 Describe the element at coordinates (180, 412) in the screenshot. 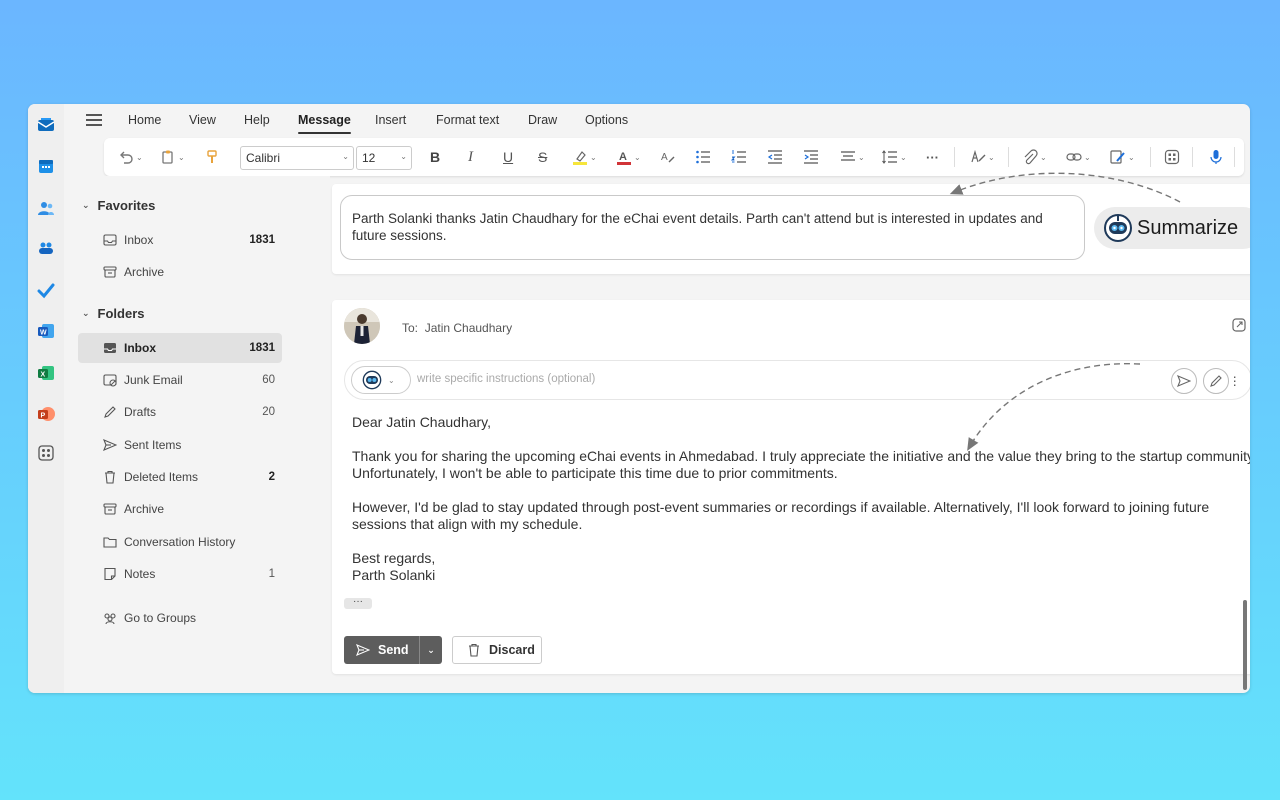

I see `folder-item-drafts: Drafts 20` at that location.